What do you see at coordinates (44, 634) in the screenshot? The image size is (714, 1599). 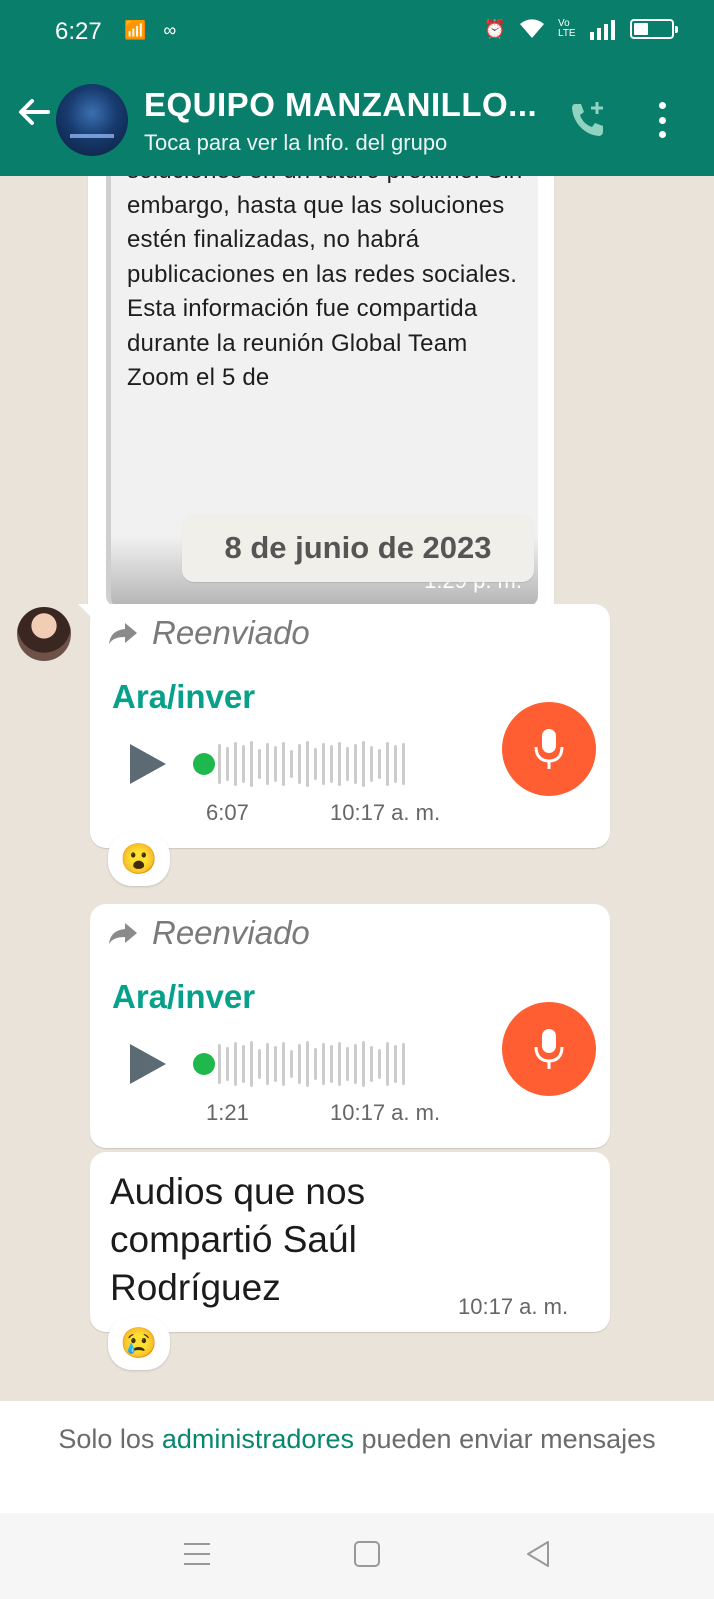 I see `sender-avatar` at bounding box center [44, 634].